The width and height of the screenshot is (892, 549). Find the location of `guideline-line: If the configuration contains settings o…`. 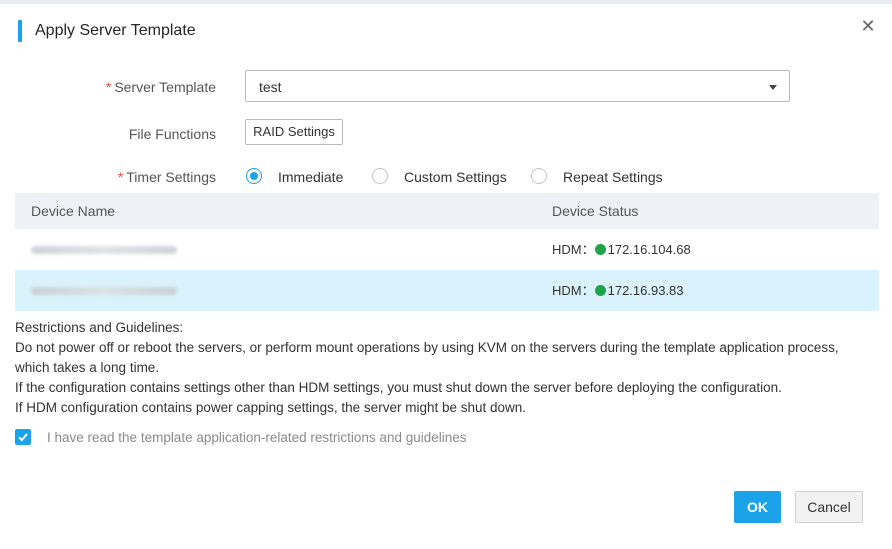

guideline-line: If the configuration contains settings o… is located at coordinates (398, 387).